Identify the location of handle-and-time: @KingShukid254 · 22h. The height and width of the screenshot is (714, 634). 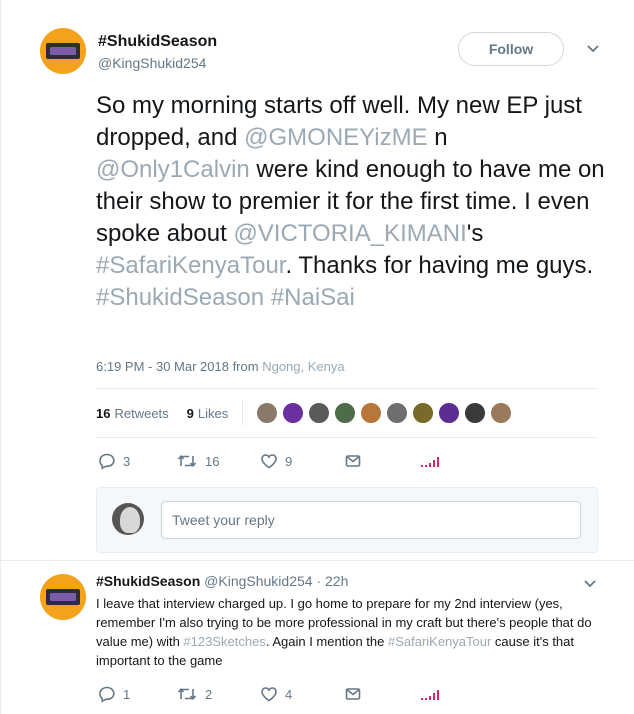
(276, 581).